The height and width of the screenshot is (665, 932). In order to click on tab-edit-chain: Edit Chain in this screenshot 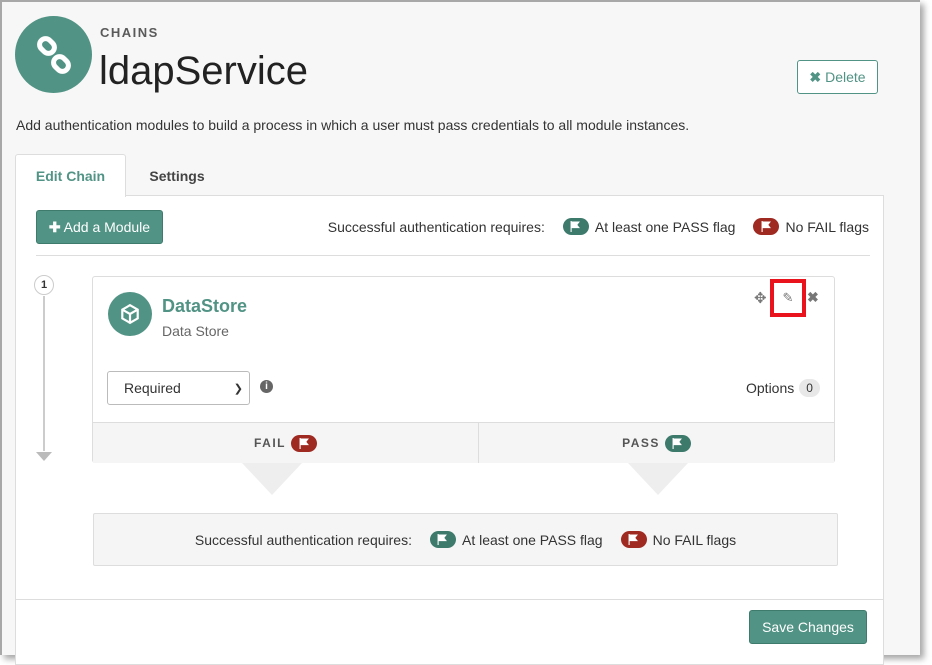, I will do `click(70, 175)`.